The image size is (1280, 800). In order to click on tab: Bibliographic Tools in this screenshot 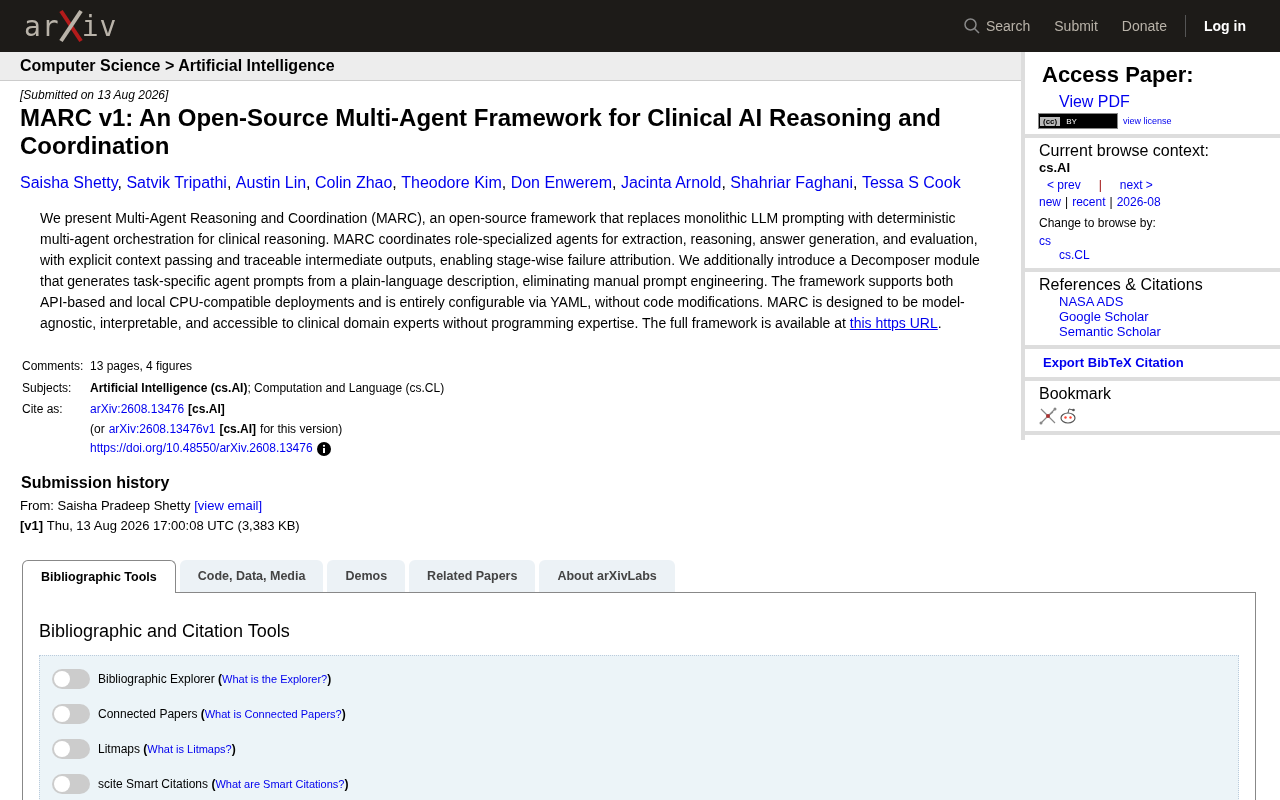, I will do `click(99, 576)`.